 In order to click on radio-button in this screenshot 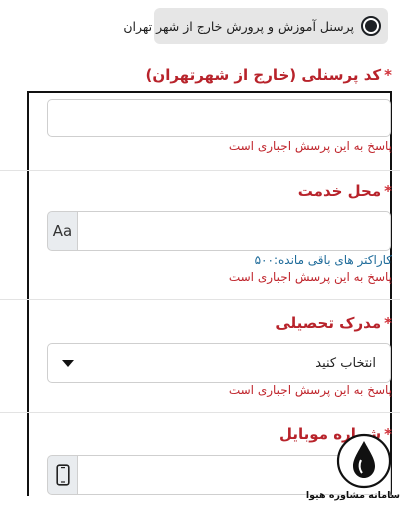, I will do `click(371, 26)`.